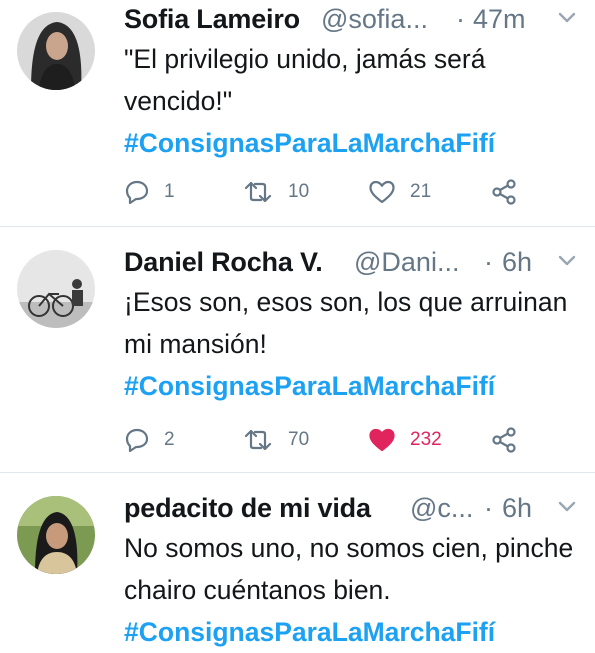  I want to click on like-count: 21, so click(421, 191).